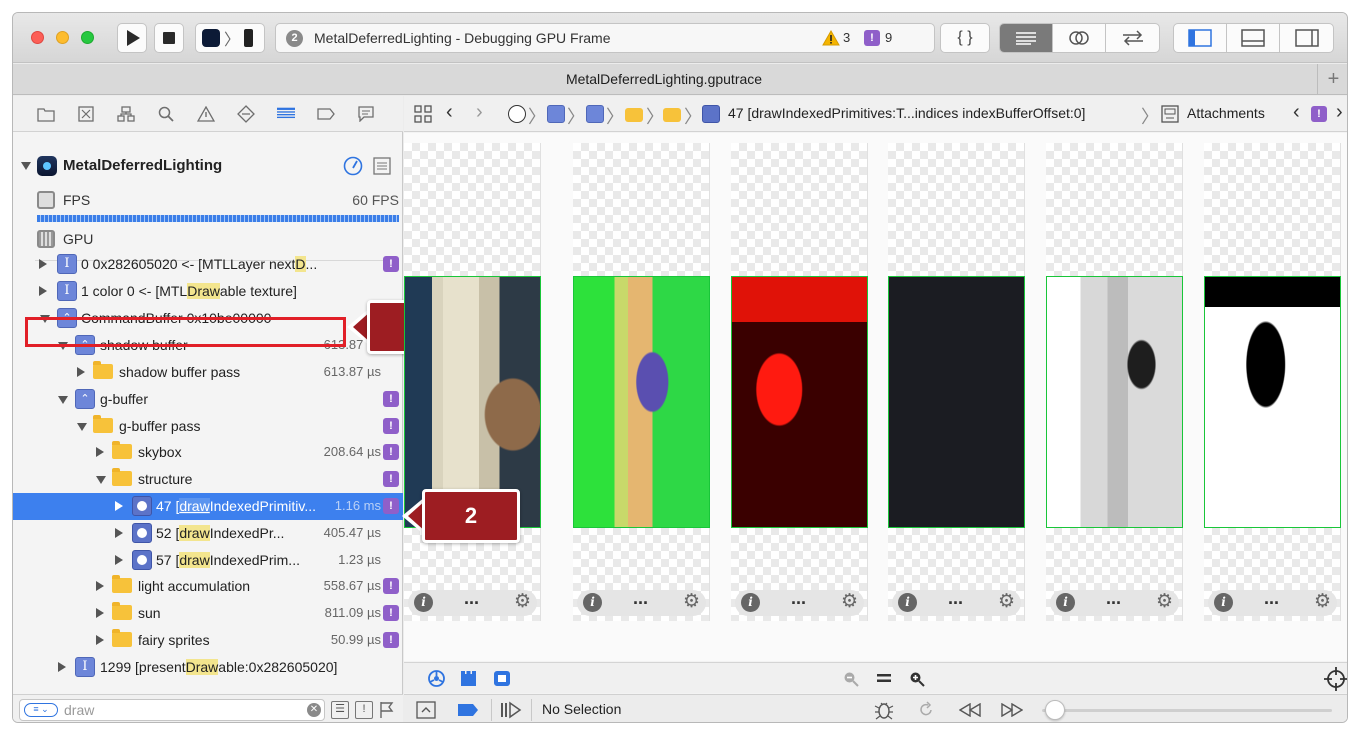  What do you see at coordinates (1253, 38) in the screenshot?
I see `debug-area-toggle-icon` at bounding box center [1253, 38].